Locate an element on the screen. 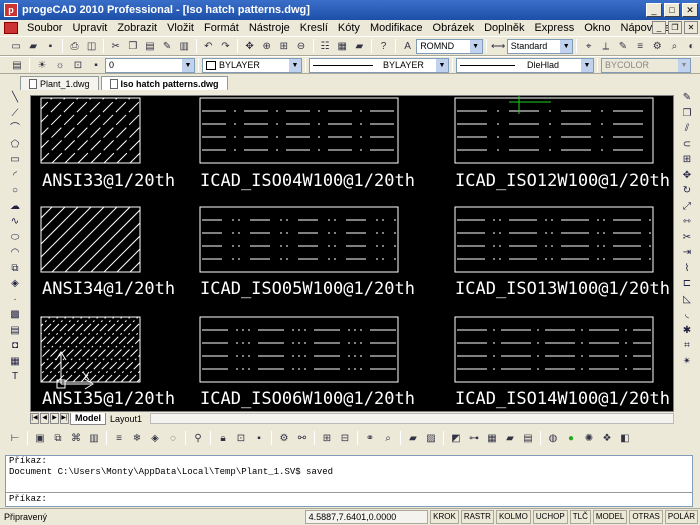  save-icon: ▪ is located at coordinates (50, 46).